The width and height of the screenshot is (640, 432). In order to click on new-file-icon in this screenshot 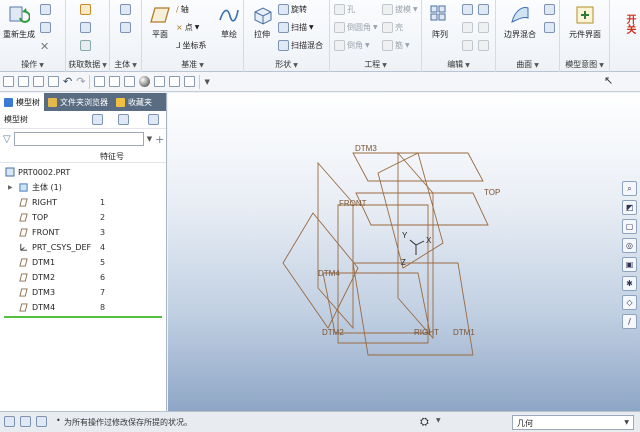, I will do `click(8, 81)`.